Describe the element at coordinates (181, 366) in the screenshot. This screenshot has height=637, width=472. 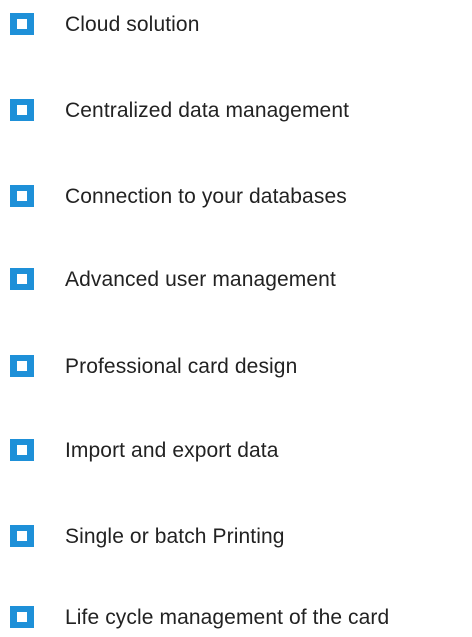
I see `feature-label: Professional card design` at that location.